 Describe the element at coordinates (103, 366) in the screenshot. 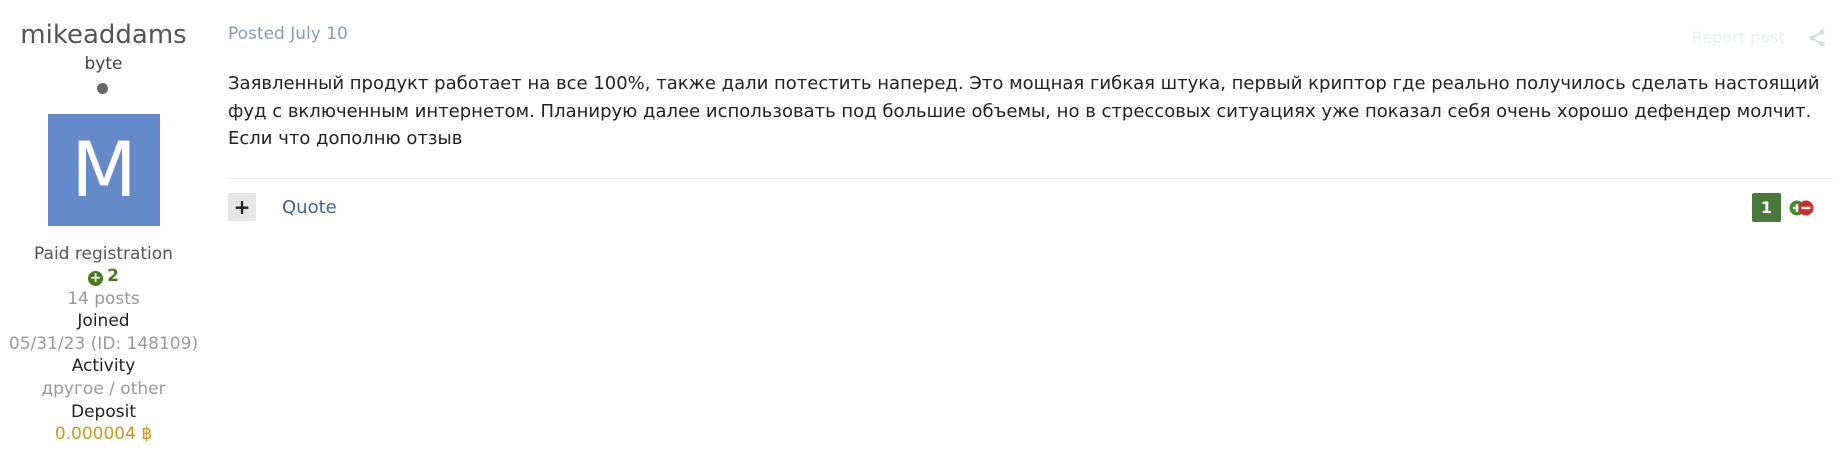

I see `activity-label: Activity` at that location.